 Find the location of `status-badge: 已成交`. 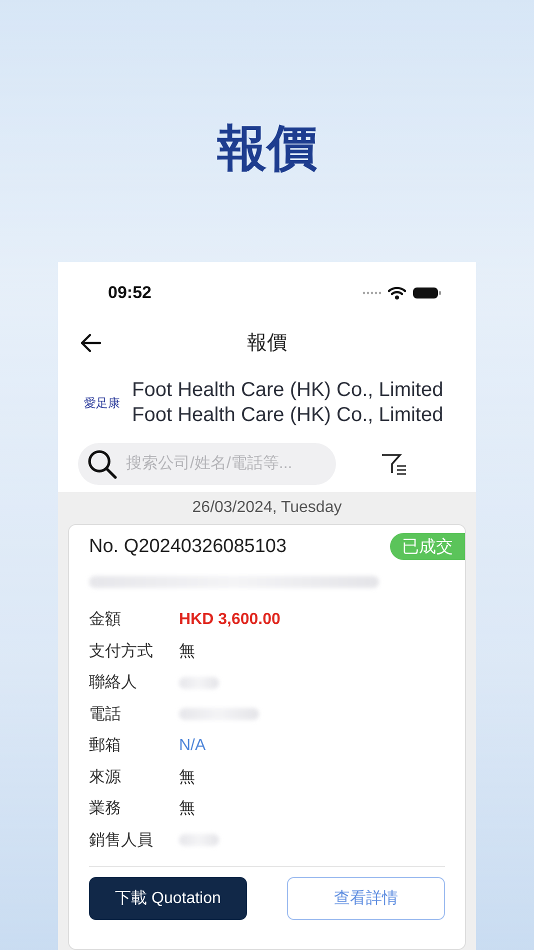

status-badge: 已成交 is located at coordinates (427, 546).